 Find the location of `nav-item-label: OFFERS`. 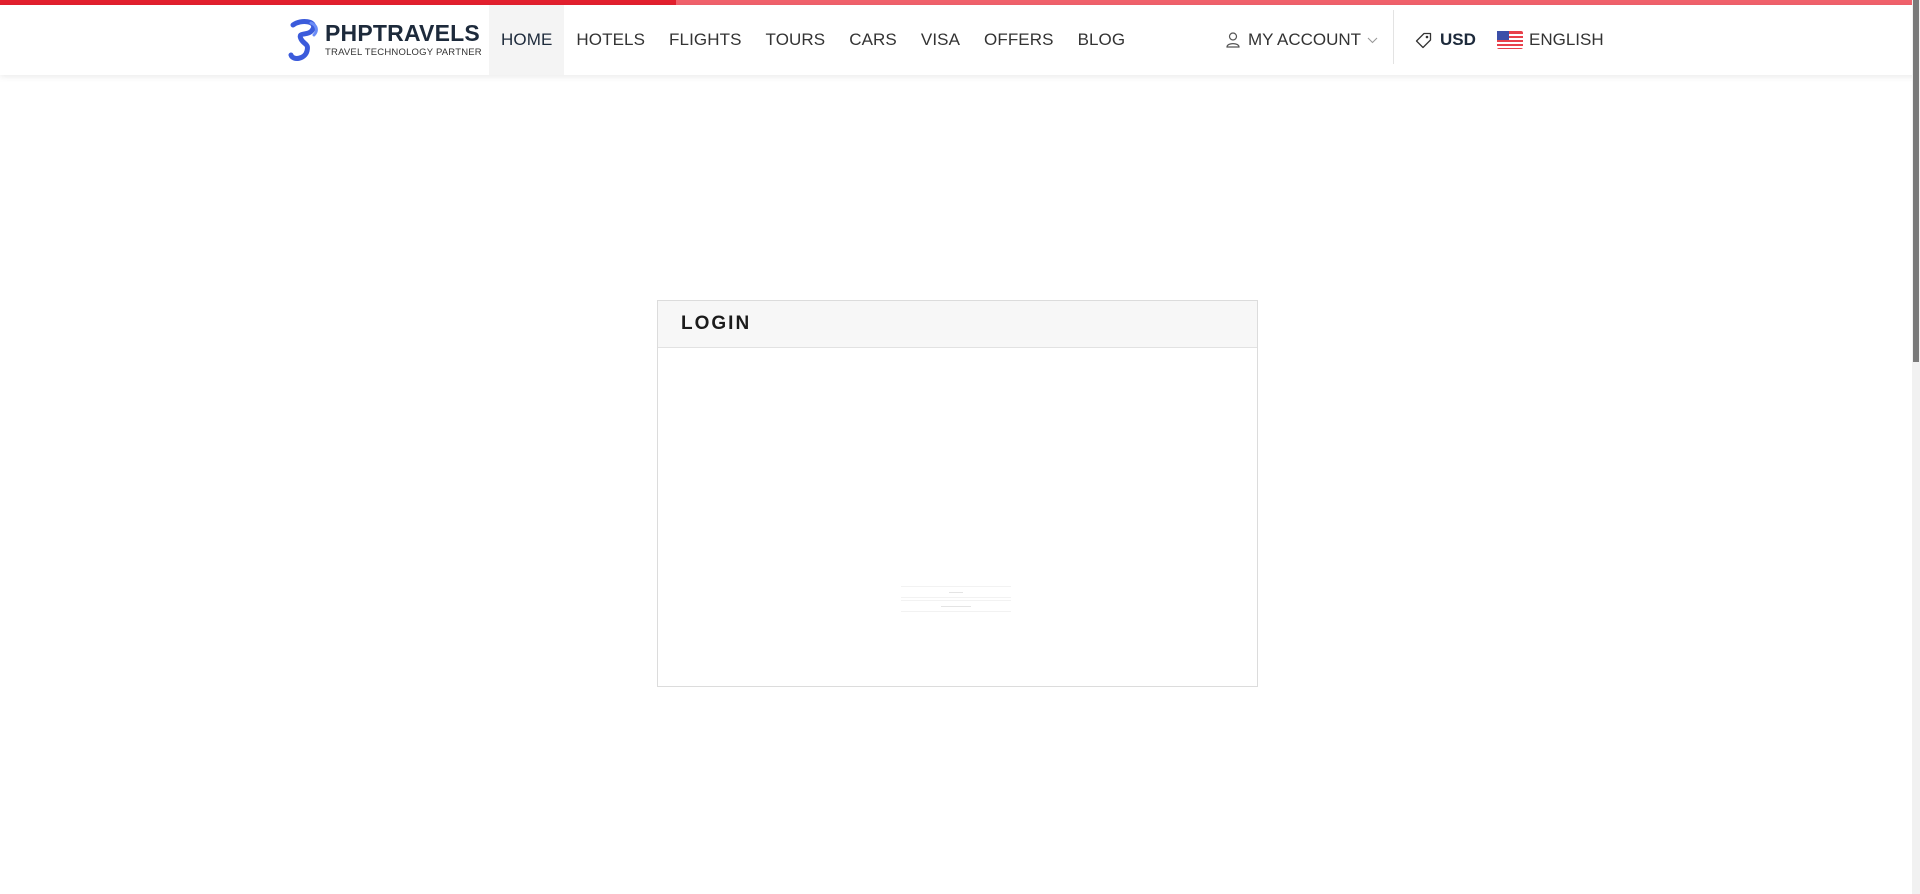

nav-item-label: OFFERS is located at coordinates (1019, 39).